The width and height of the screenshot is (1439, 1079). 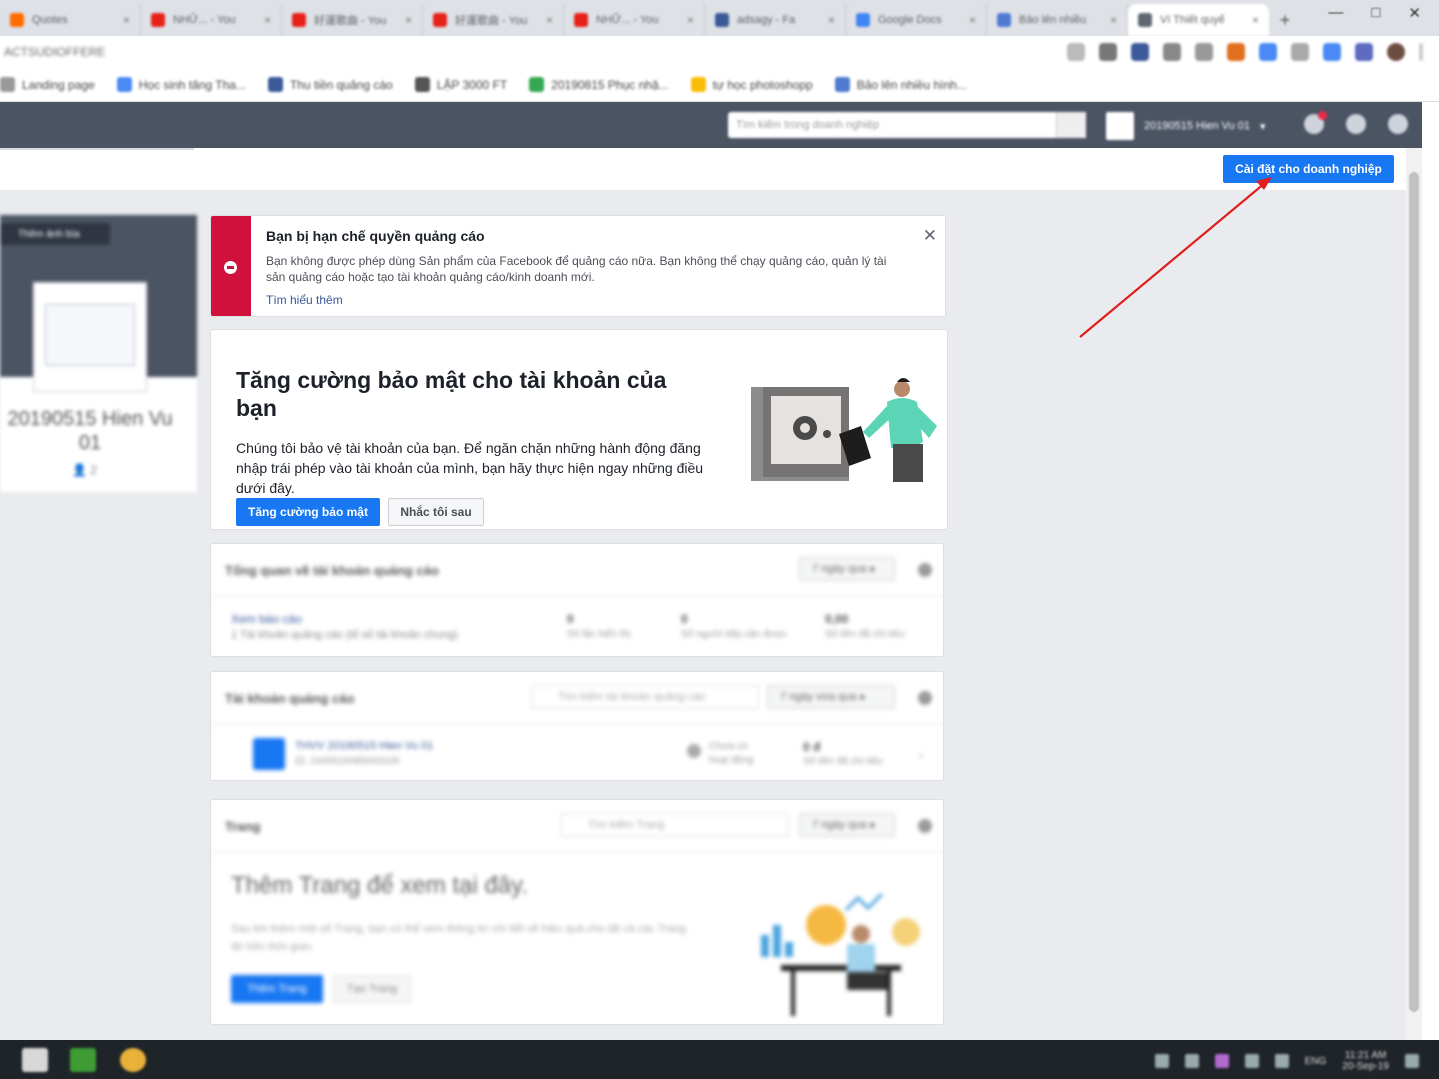 I want to click on bookmark-item: LẬP 3000 FT, so click(x=460, y=84).